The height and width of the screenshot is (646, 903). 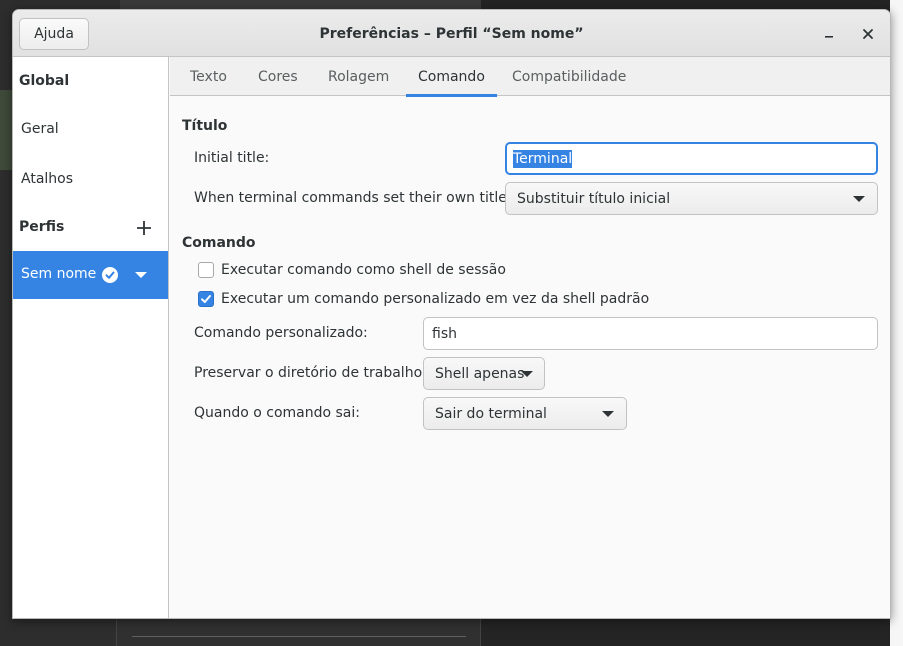 I want to click on custom-command-checkbox, so click(x=206, y=299).